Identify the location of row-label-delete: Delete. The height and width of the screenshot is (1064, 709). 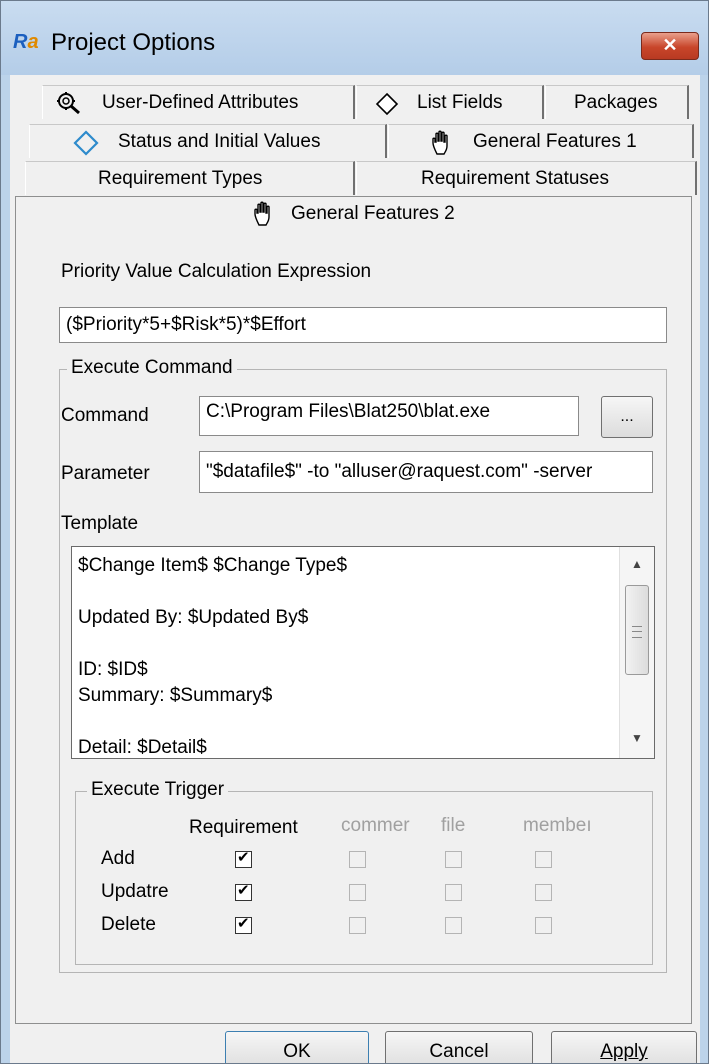
(128, 924).